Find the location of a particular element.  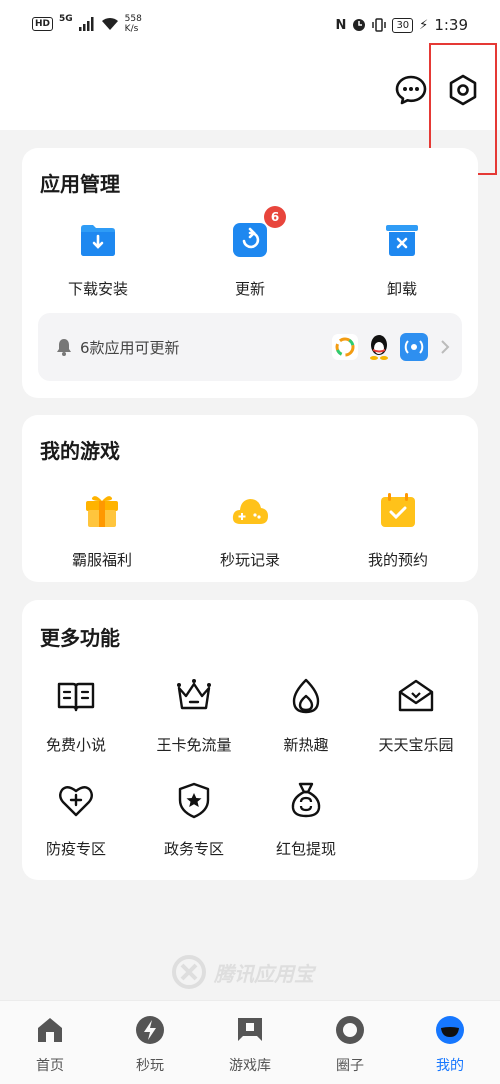

government-zone-item: 政务专区 is located at coordinates (194, 819).